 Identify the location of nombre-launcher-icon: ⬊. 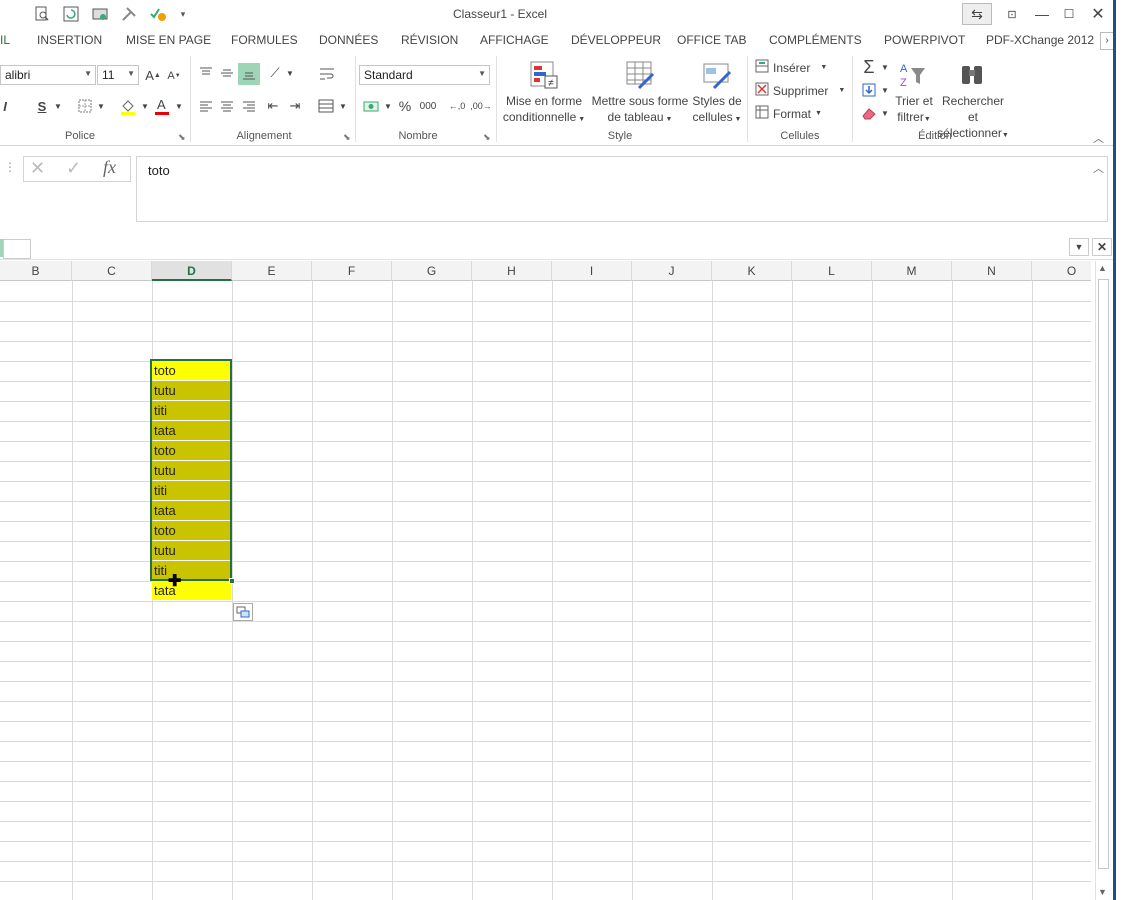
(487, 137).